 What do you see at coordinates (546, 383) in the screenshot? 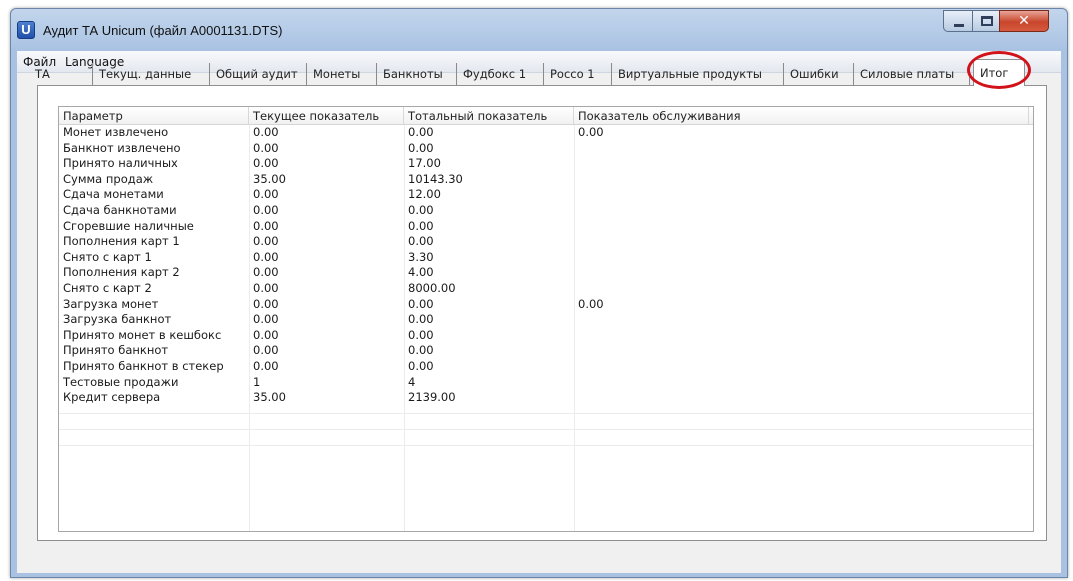
I see `table-row: Тестовые продажи 1 4` at bounding box center [546, 383].